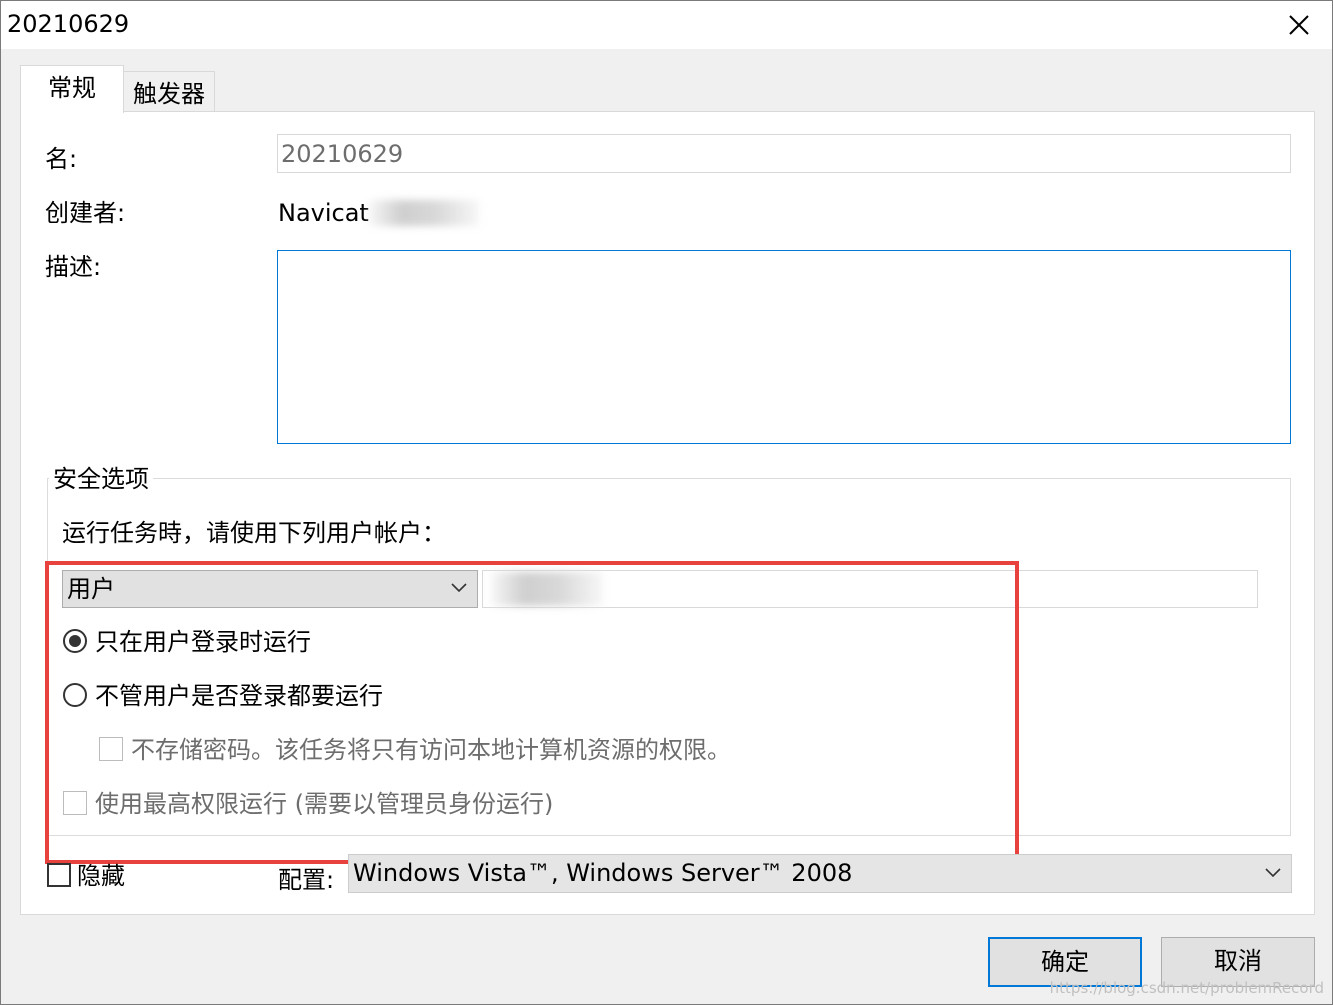 The height and width of the screenshot is (1005, 1333). I want to click on tab-general: 常规, so click(72, 89).